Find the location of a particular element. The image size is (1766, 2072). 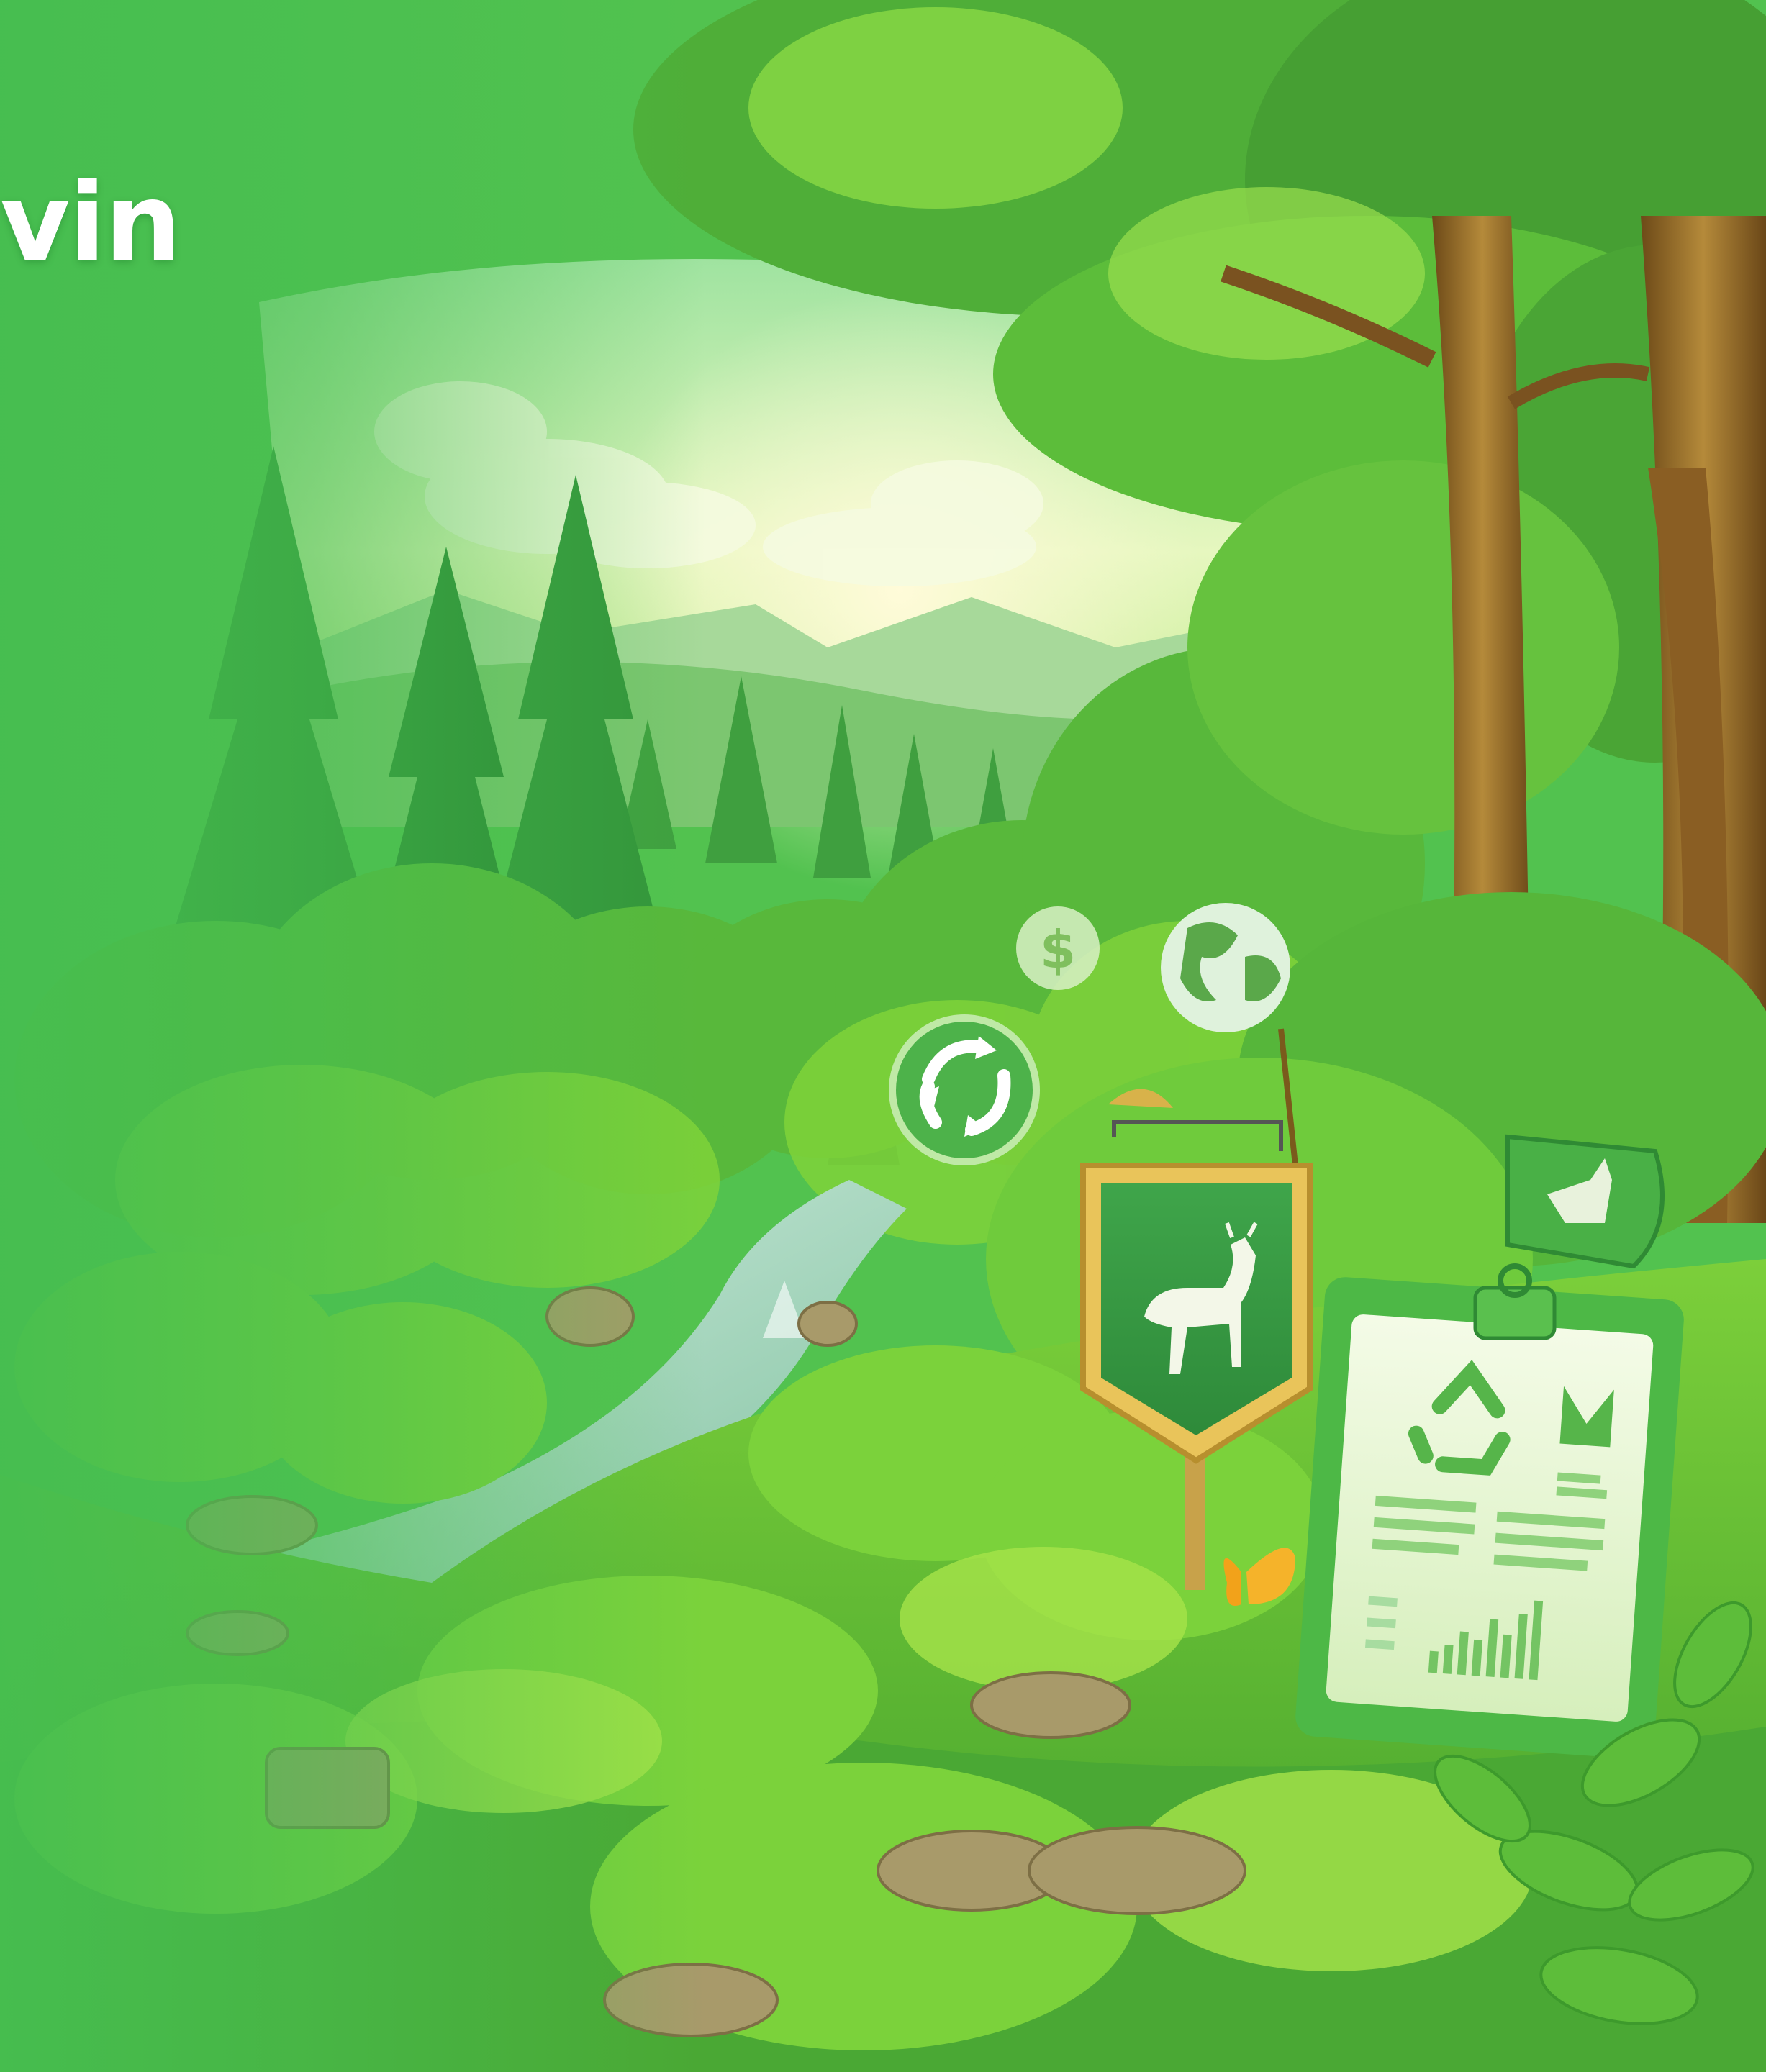

animal-flag is located at coordinates (1585, 1201).